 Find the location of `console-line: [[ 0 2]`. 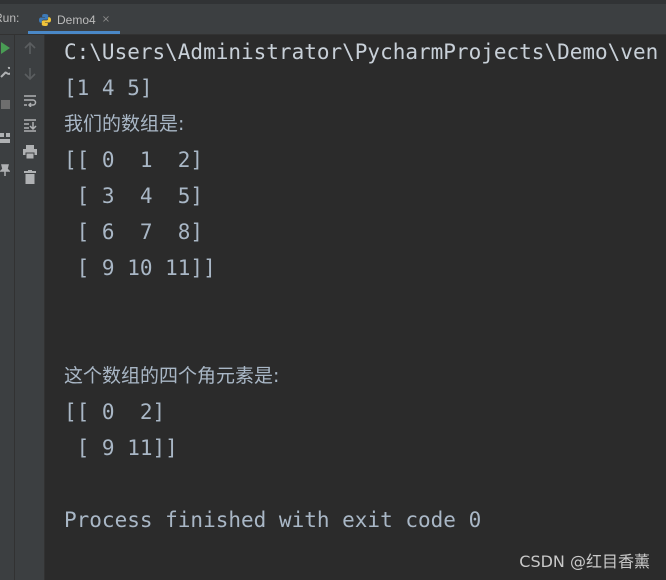

console-line: [[ 0 2] is located at coordinates (115, 412).